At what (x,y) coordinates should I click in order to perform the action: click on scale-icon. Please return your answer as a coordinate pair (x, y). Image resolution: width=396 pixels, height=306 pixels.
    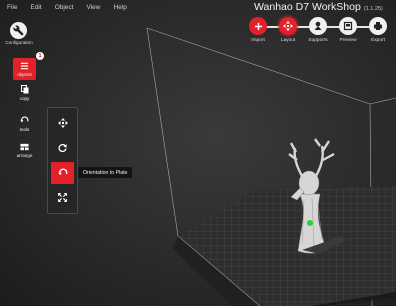
    Looking at the image, I should click on (62, 197).